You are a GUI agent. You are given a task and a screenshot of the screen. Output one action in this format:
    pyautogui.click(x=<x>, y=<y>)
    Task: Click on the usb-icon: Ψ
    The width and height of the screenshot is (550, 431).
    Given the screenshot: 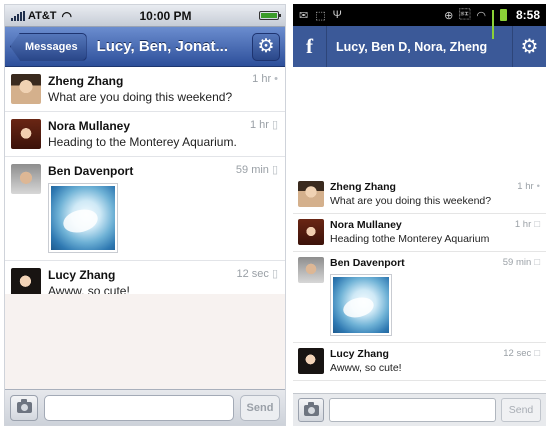 What is the action you would take?
    pyautogui.click(x=337, y=14)
    